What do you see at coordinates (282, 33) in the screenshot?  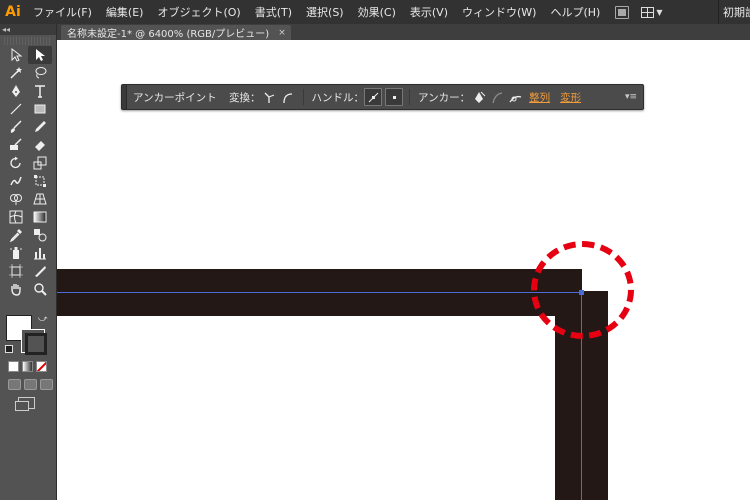 I see `close-icon: ×` at bounding box center [282, 33].